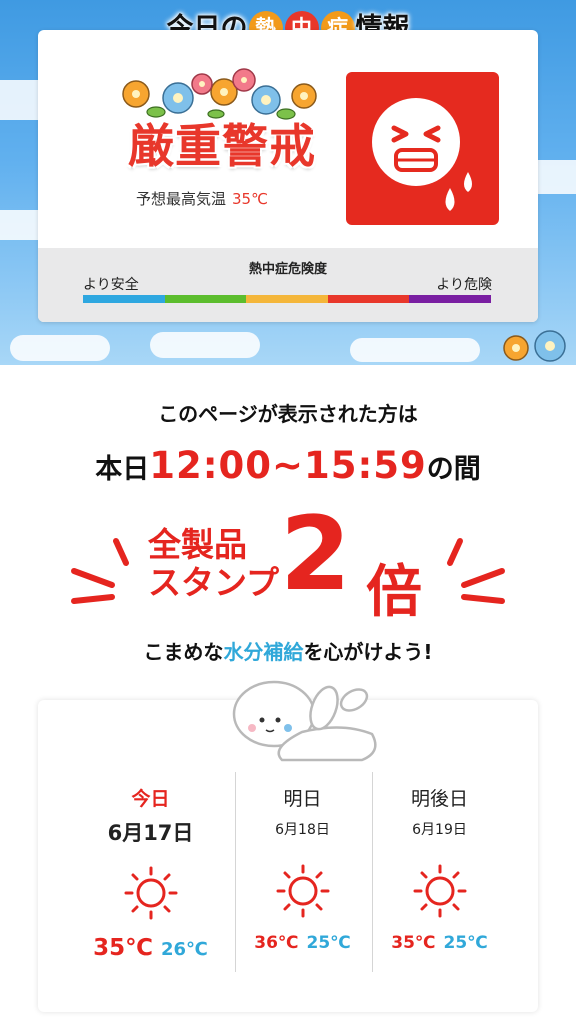 The image size is (576, 1024). I want to click on max-temp-line: 予想最高気温 35℃, so click(202, 198).